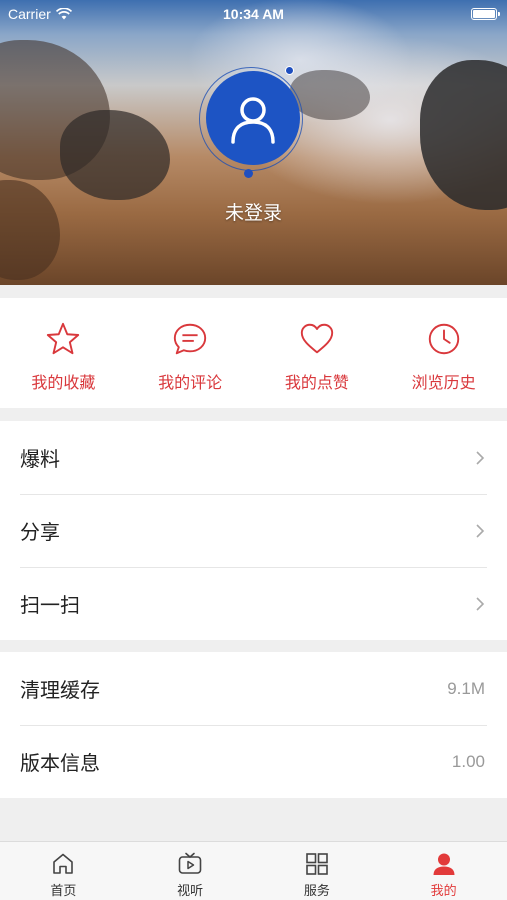 This screenshot has height=900, width=507. I want to click on tab-label: 首页, so click(63, 891).